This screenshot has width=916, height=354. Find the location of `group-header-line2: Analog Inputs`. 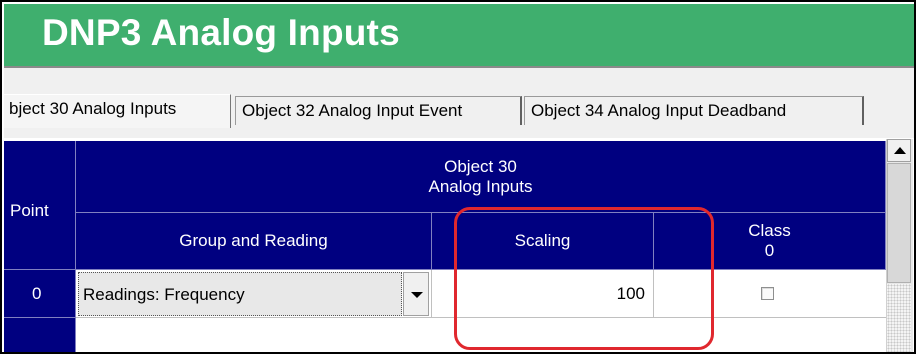

group-header-line2: Analog Inputs is located at coordinates (480, 186).